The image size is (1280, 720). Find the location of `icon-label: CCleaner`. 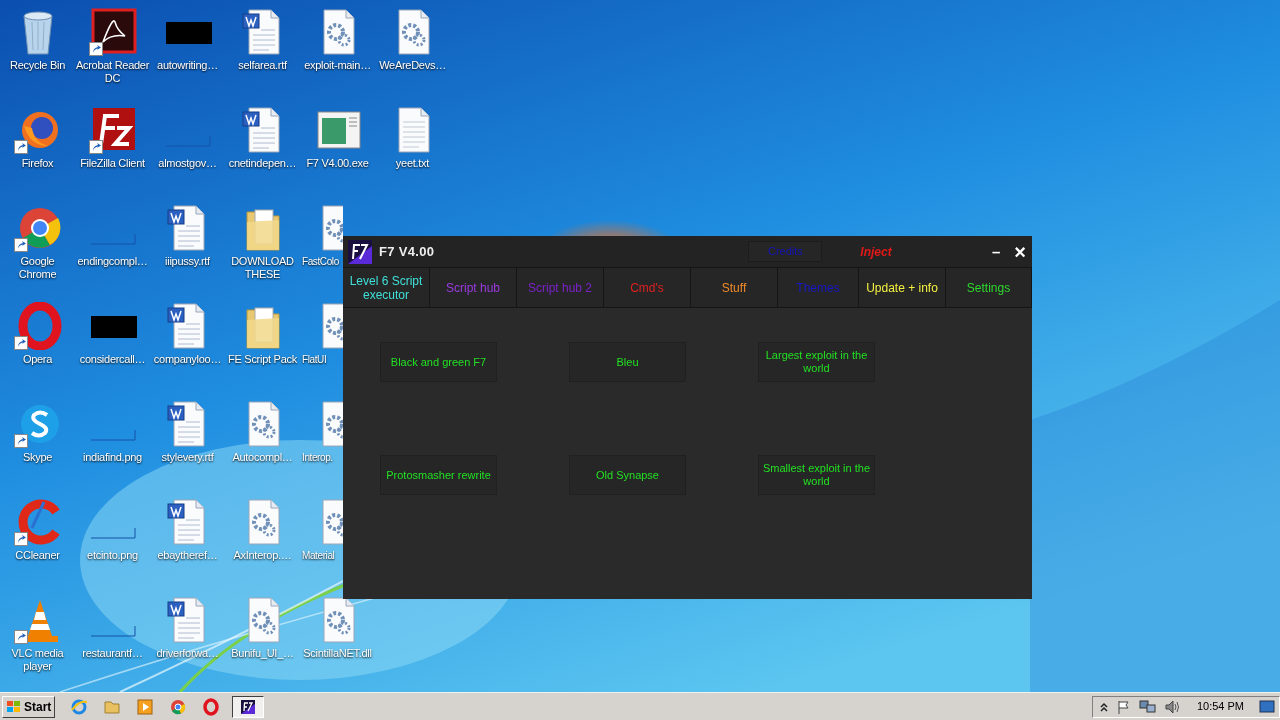

icon-label: CCleaner is located at coordinates (37, 555).